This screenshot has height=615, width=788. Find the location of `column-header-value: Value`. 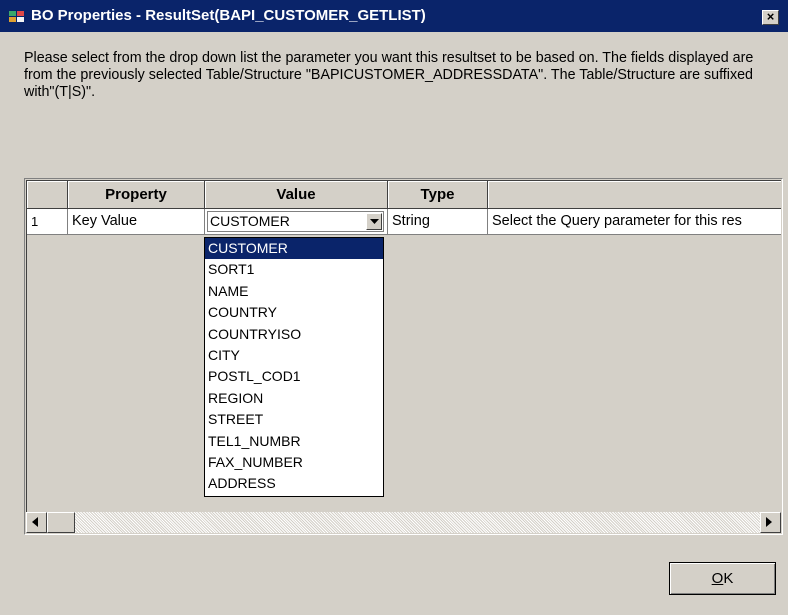

column-header-value: Value is located at coordinates (296, 195).